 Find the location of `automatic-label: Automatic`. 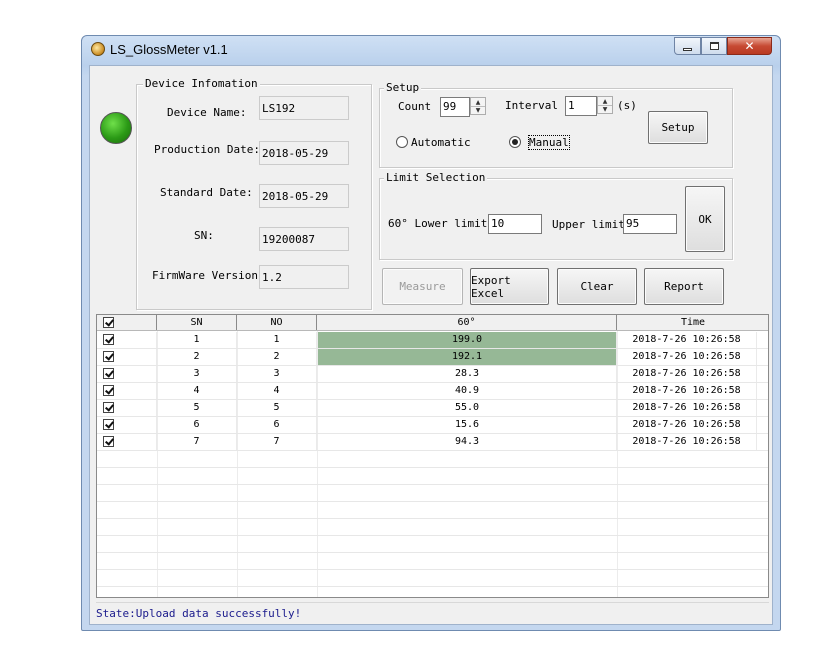

automatic-label: Automatic is located at coordinates (441, 142).